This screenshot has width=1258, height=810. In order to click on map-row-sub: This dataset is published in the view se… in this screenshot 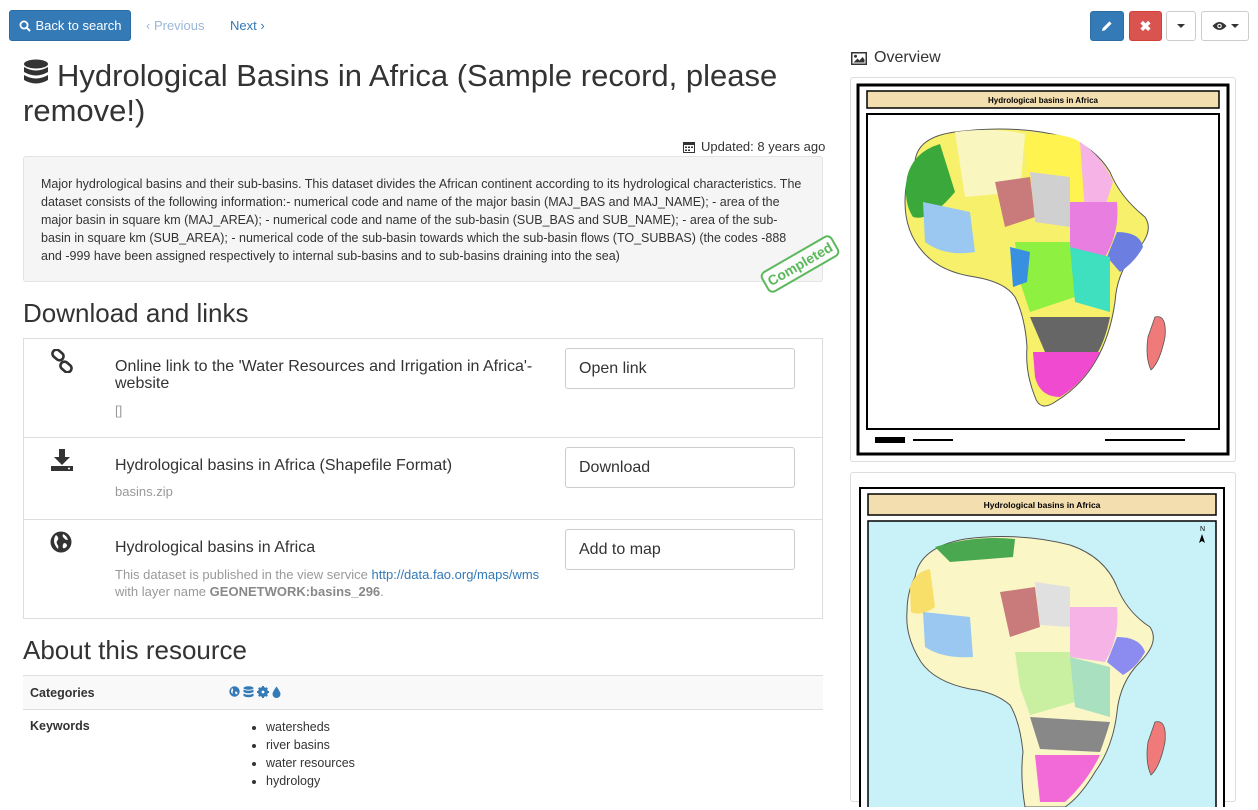, I will do `click(335, 583)`.